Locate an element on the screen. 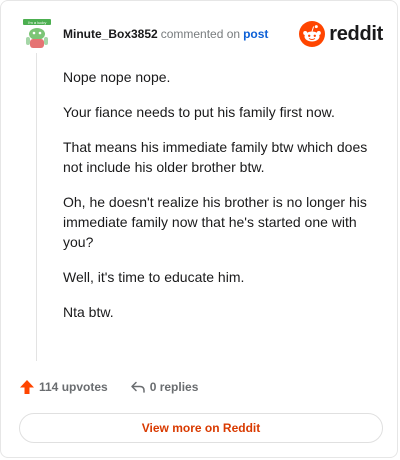 This screenshot has height=460, width=400. reply-arrow-icon is located at coordinates (138, 387).